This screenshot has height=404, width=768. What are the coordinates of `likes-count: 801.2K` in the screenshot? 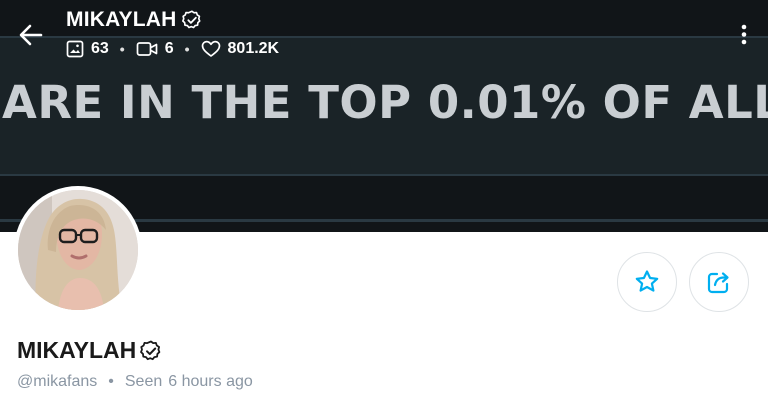 It's located at (253, 48).